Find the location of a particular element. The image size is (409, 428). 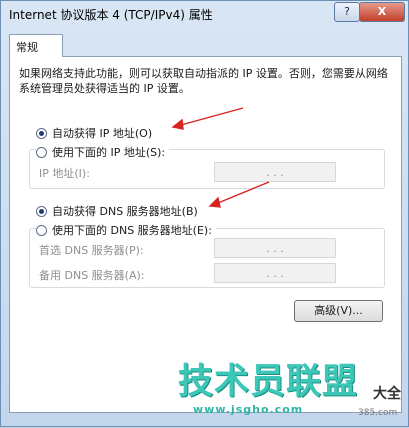

arrow-ip-icon is located at coordinates (212, 116).